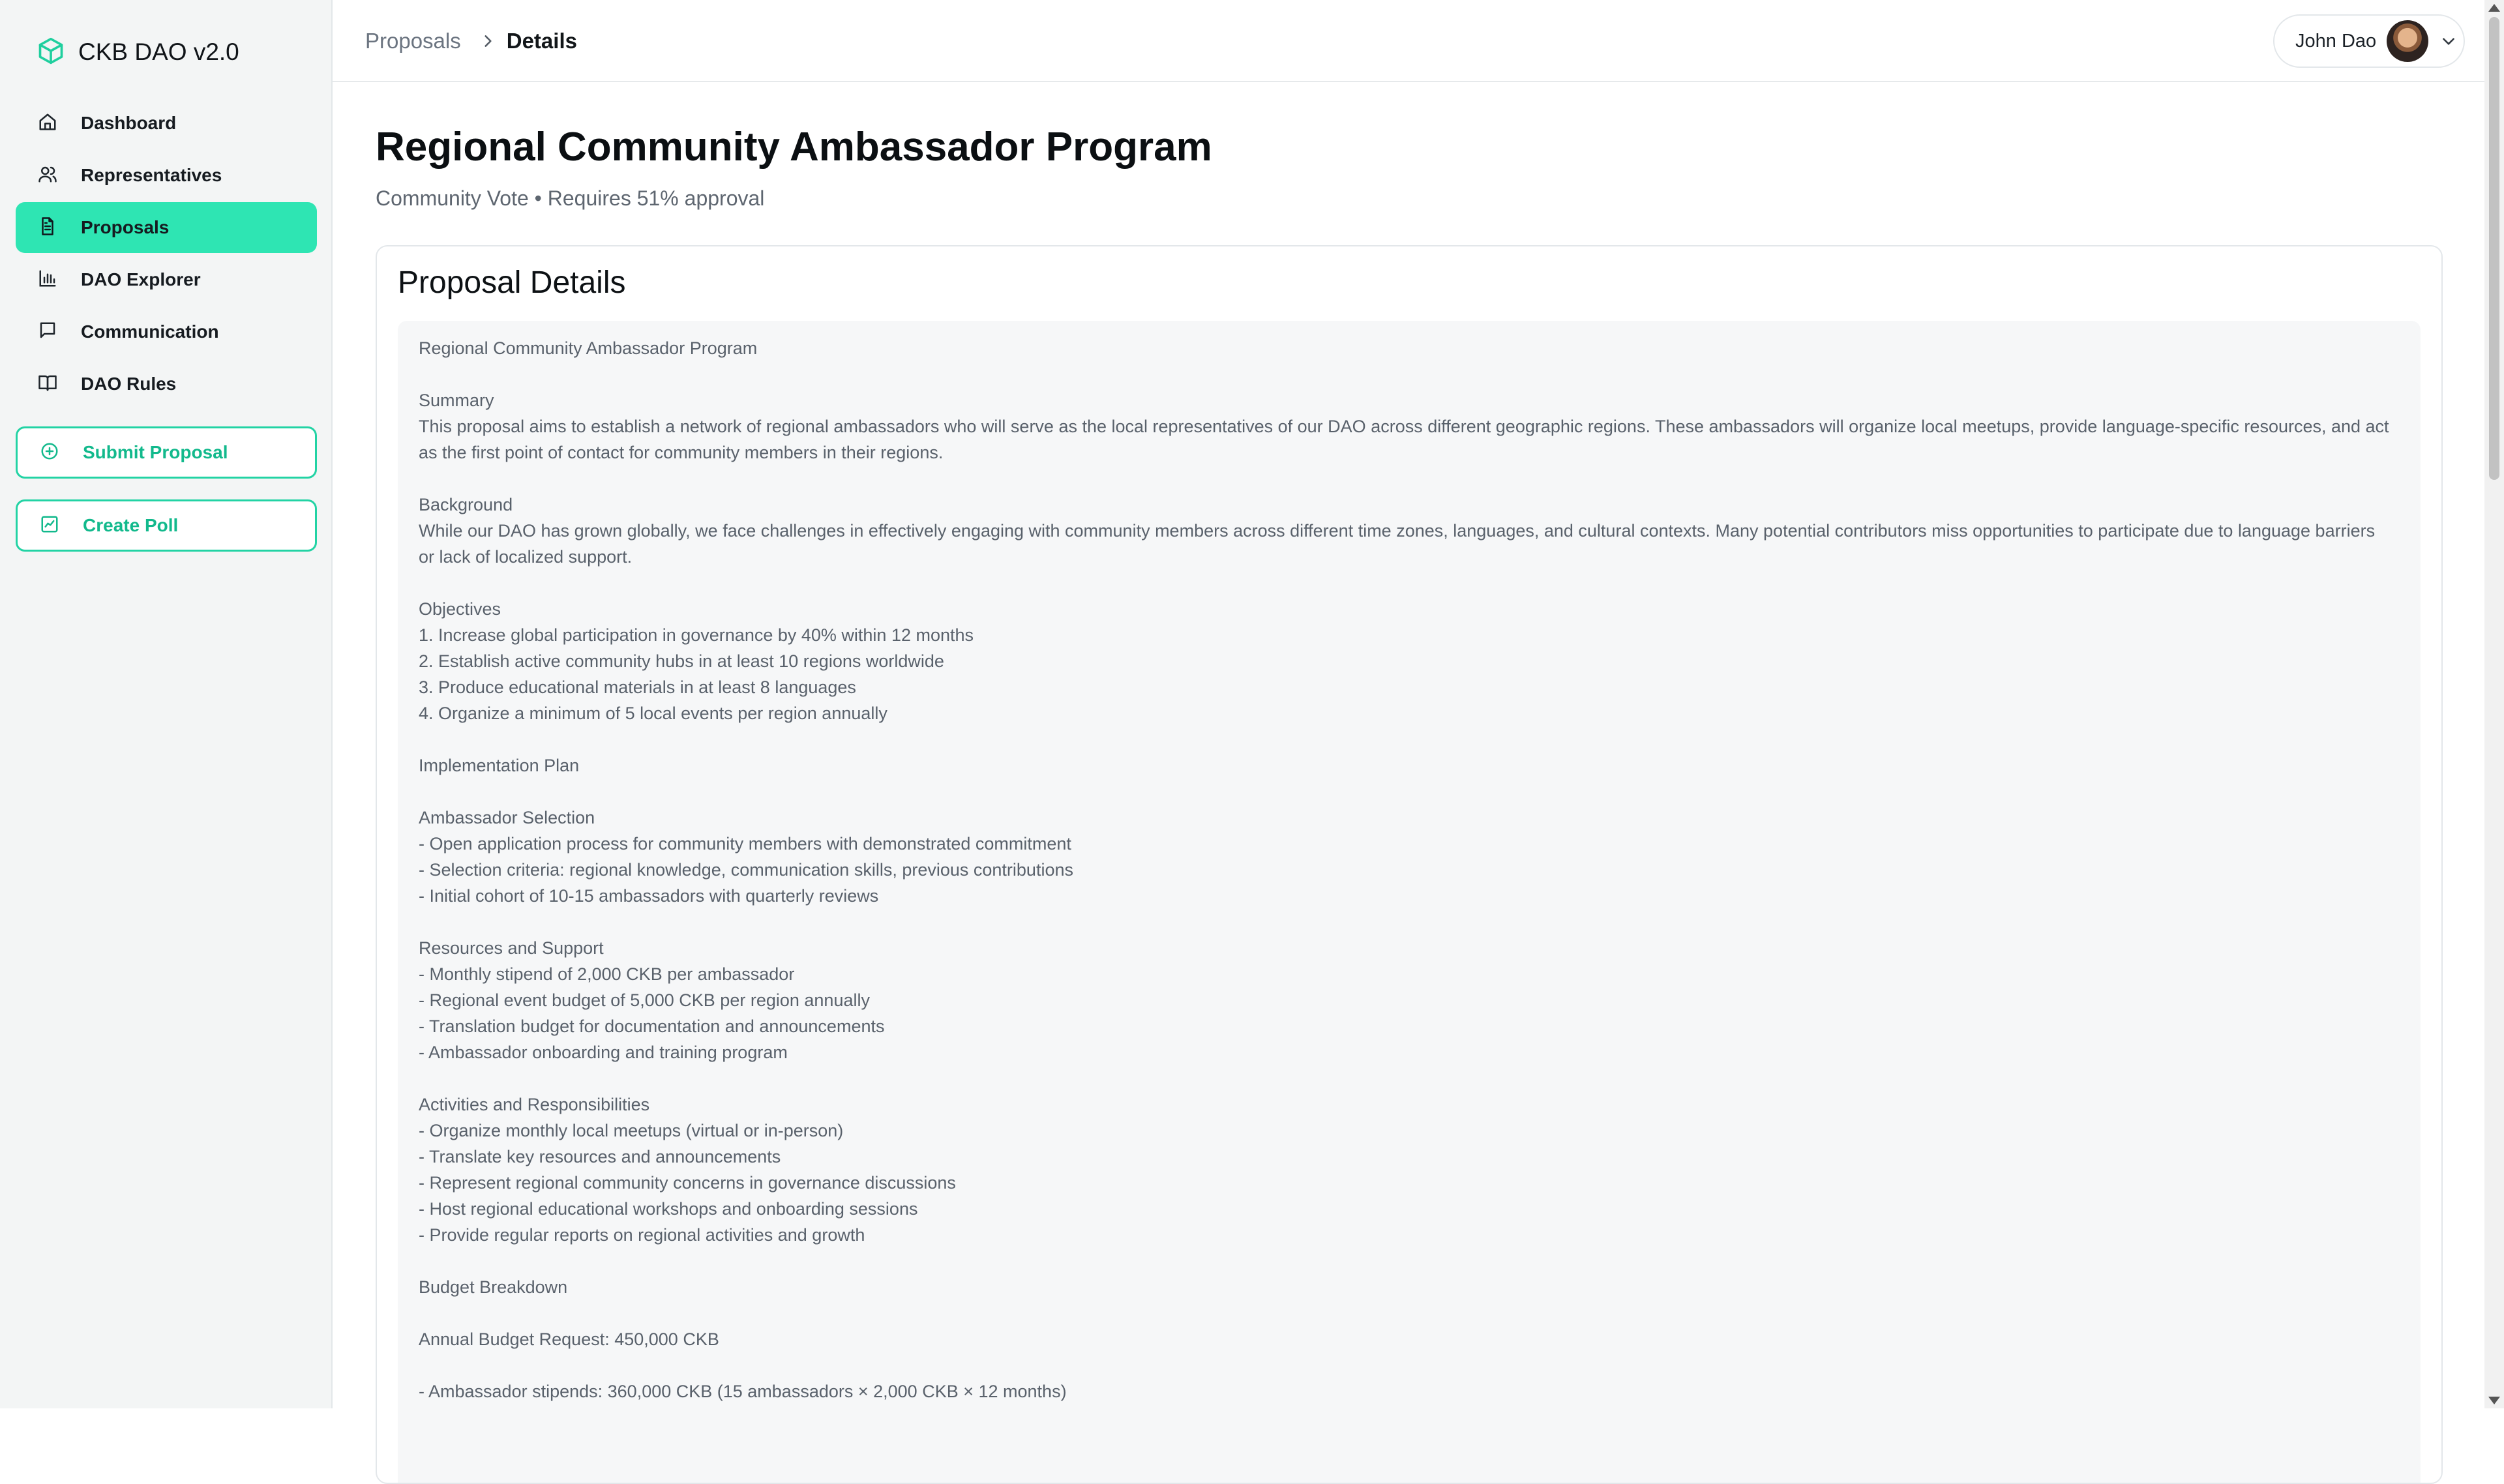 The image size is (2504, 1484). I want to click on breadcrumb-proposals-link: Proposals, so click(413, 41).